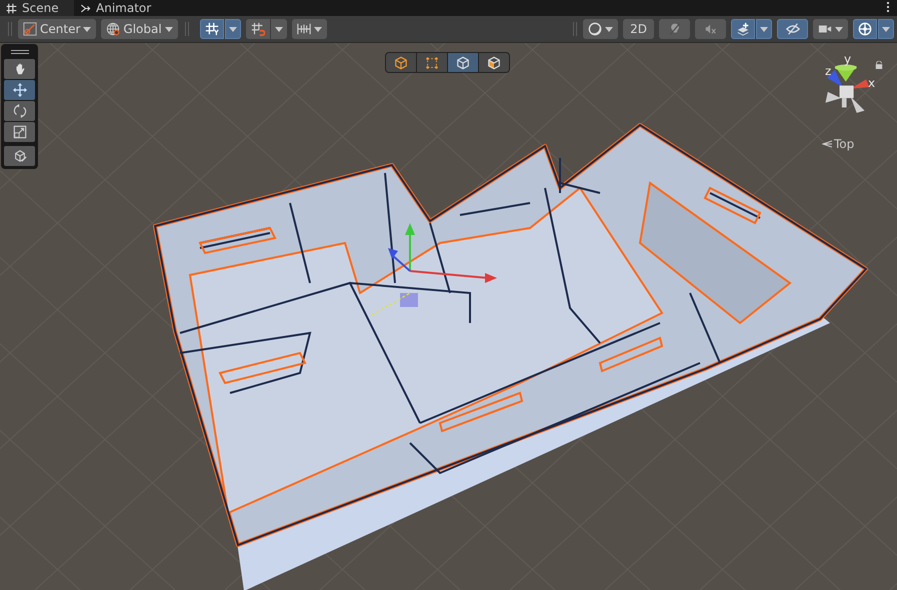 The height and width of the screenshot is (590, 897). Describe the element at coordinates (303, 29) in the screenshot. I see `ruler-icon` at that location.